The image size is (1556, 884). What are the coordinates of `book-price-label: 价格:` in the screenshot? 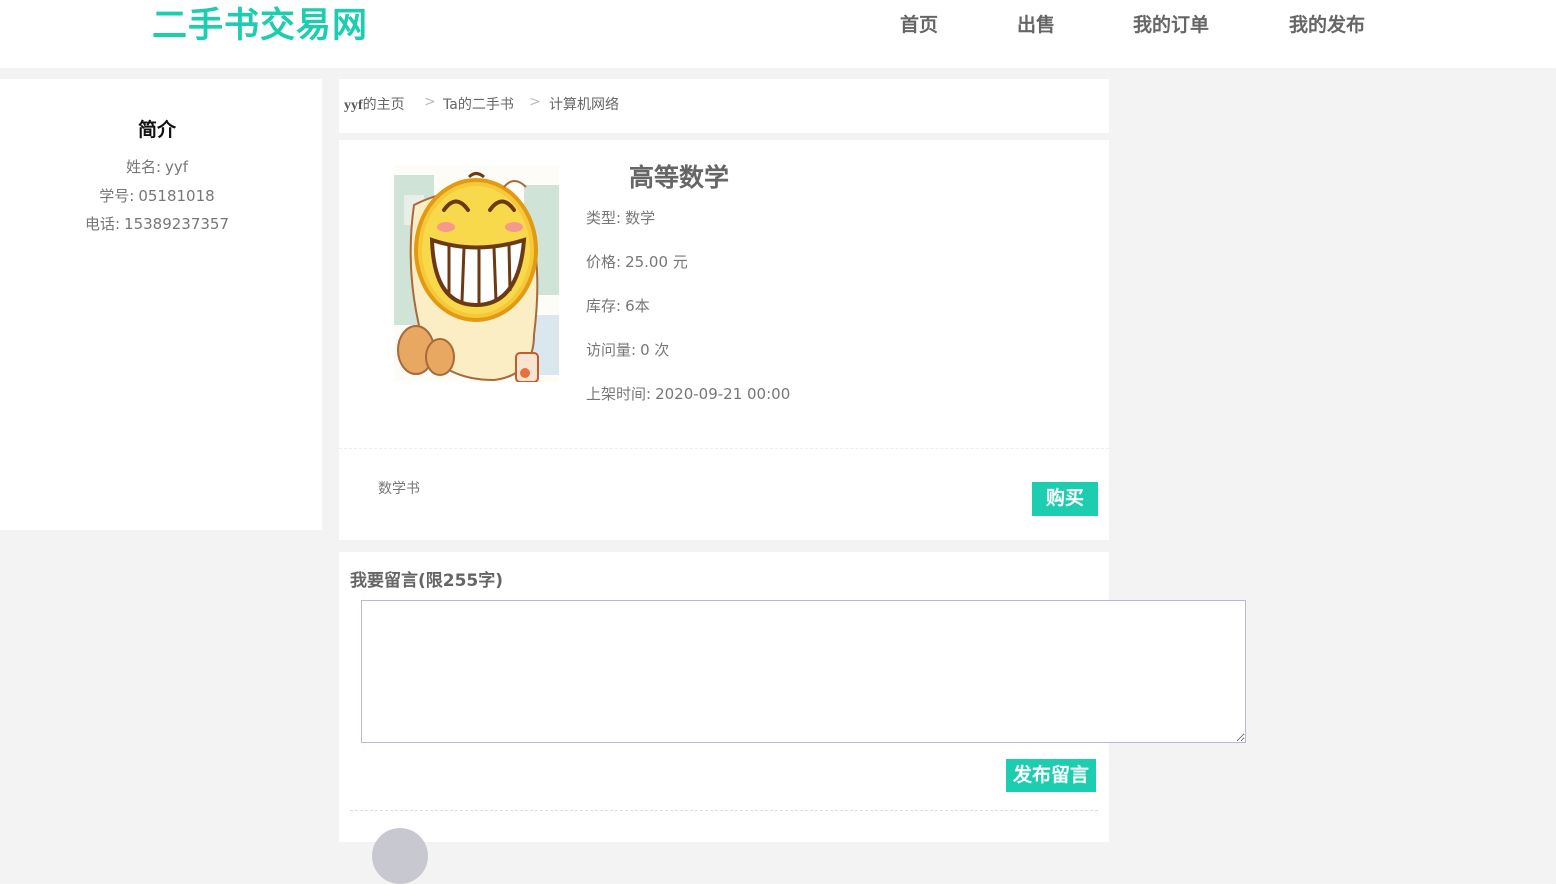 It's located at (604, 262).